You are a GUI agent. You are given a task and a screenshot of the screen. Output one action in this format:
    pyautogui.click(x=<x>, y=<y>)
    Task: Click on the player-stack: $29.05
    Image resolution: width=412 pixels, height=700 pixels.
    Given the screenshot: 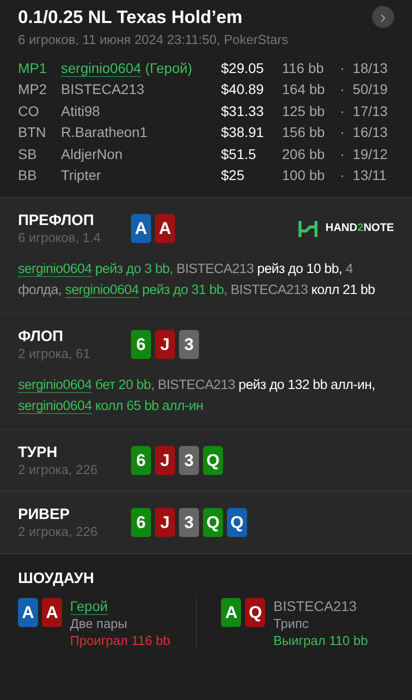 What is the action you would take?
    pyautogui.click(x=243, y=68)
    